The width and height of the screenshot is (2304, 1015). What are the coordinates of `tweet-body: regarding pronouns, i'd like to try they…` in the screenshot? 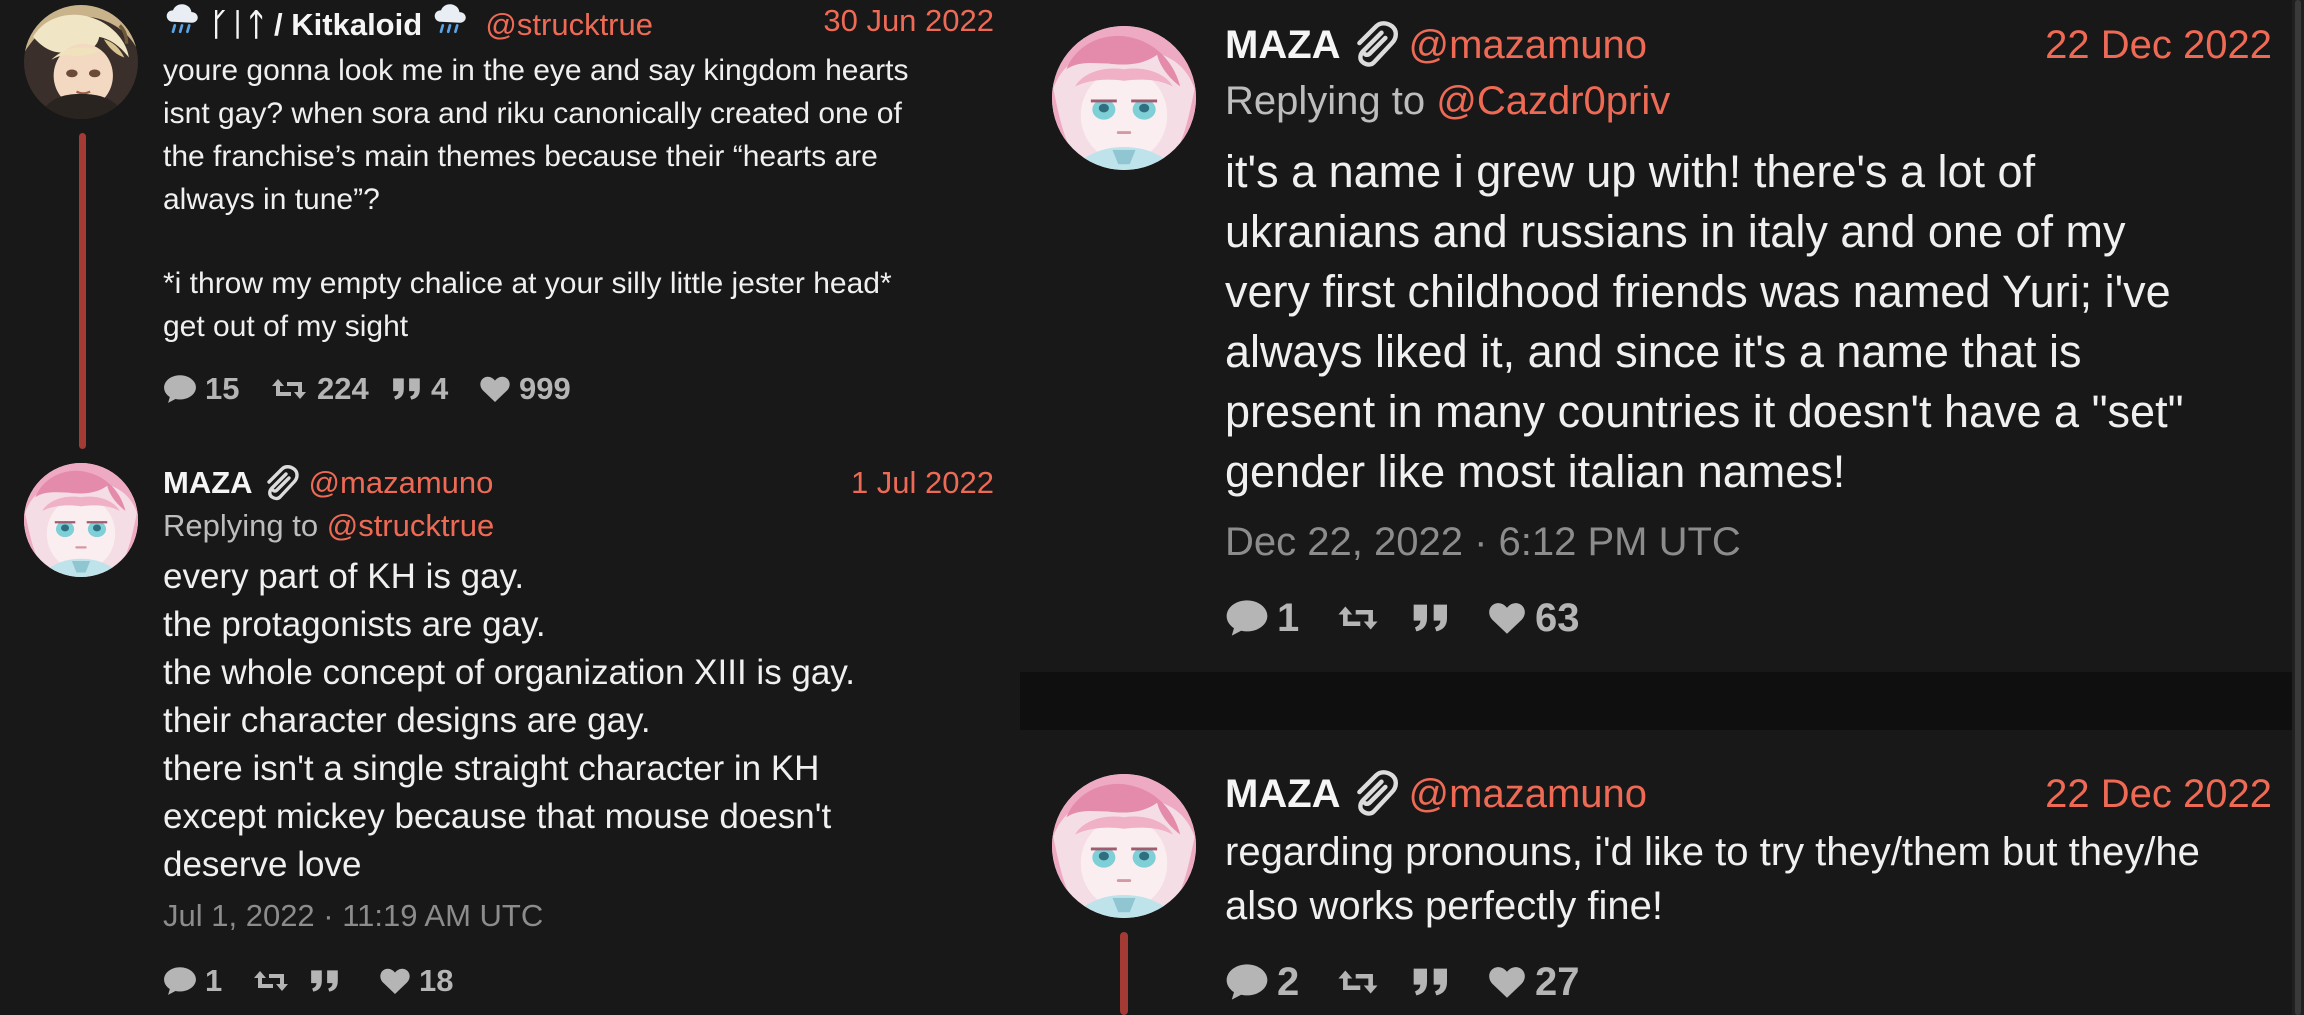 It's located at (1712, 879).